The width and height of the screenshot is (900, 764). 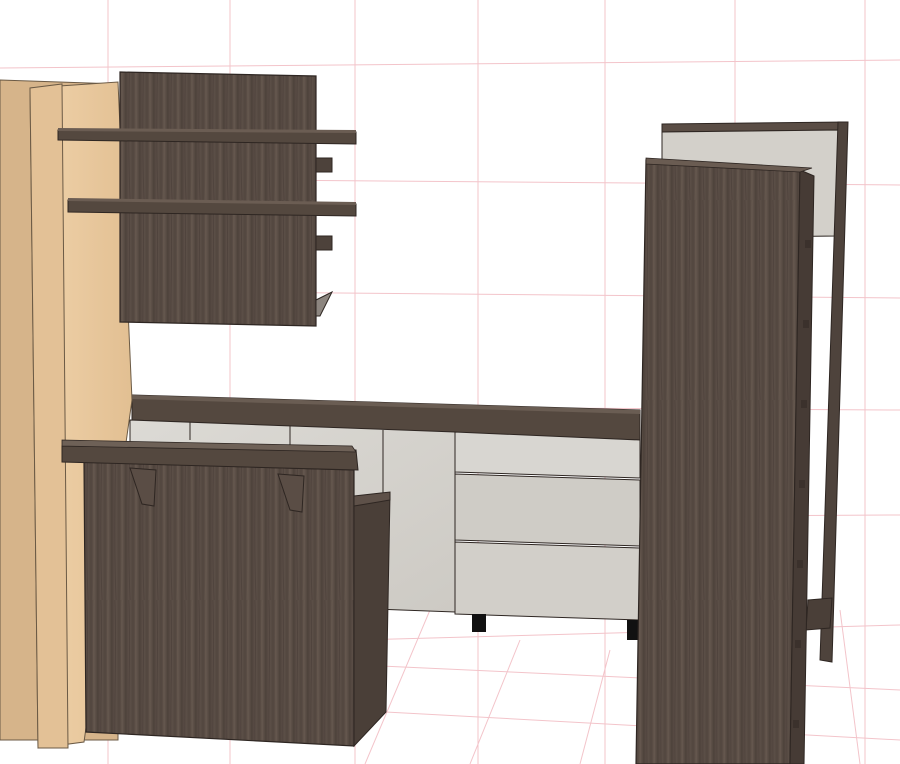 I want to click on dark-peninsula-cabinet, so click(x=237, y=604).